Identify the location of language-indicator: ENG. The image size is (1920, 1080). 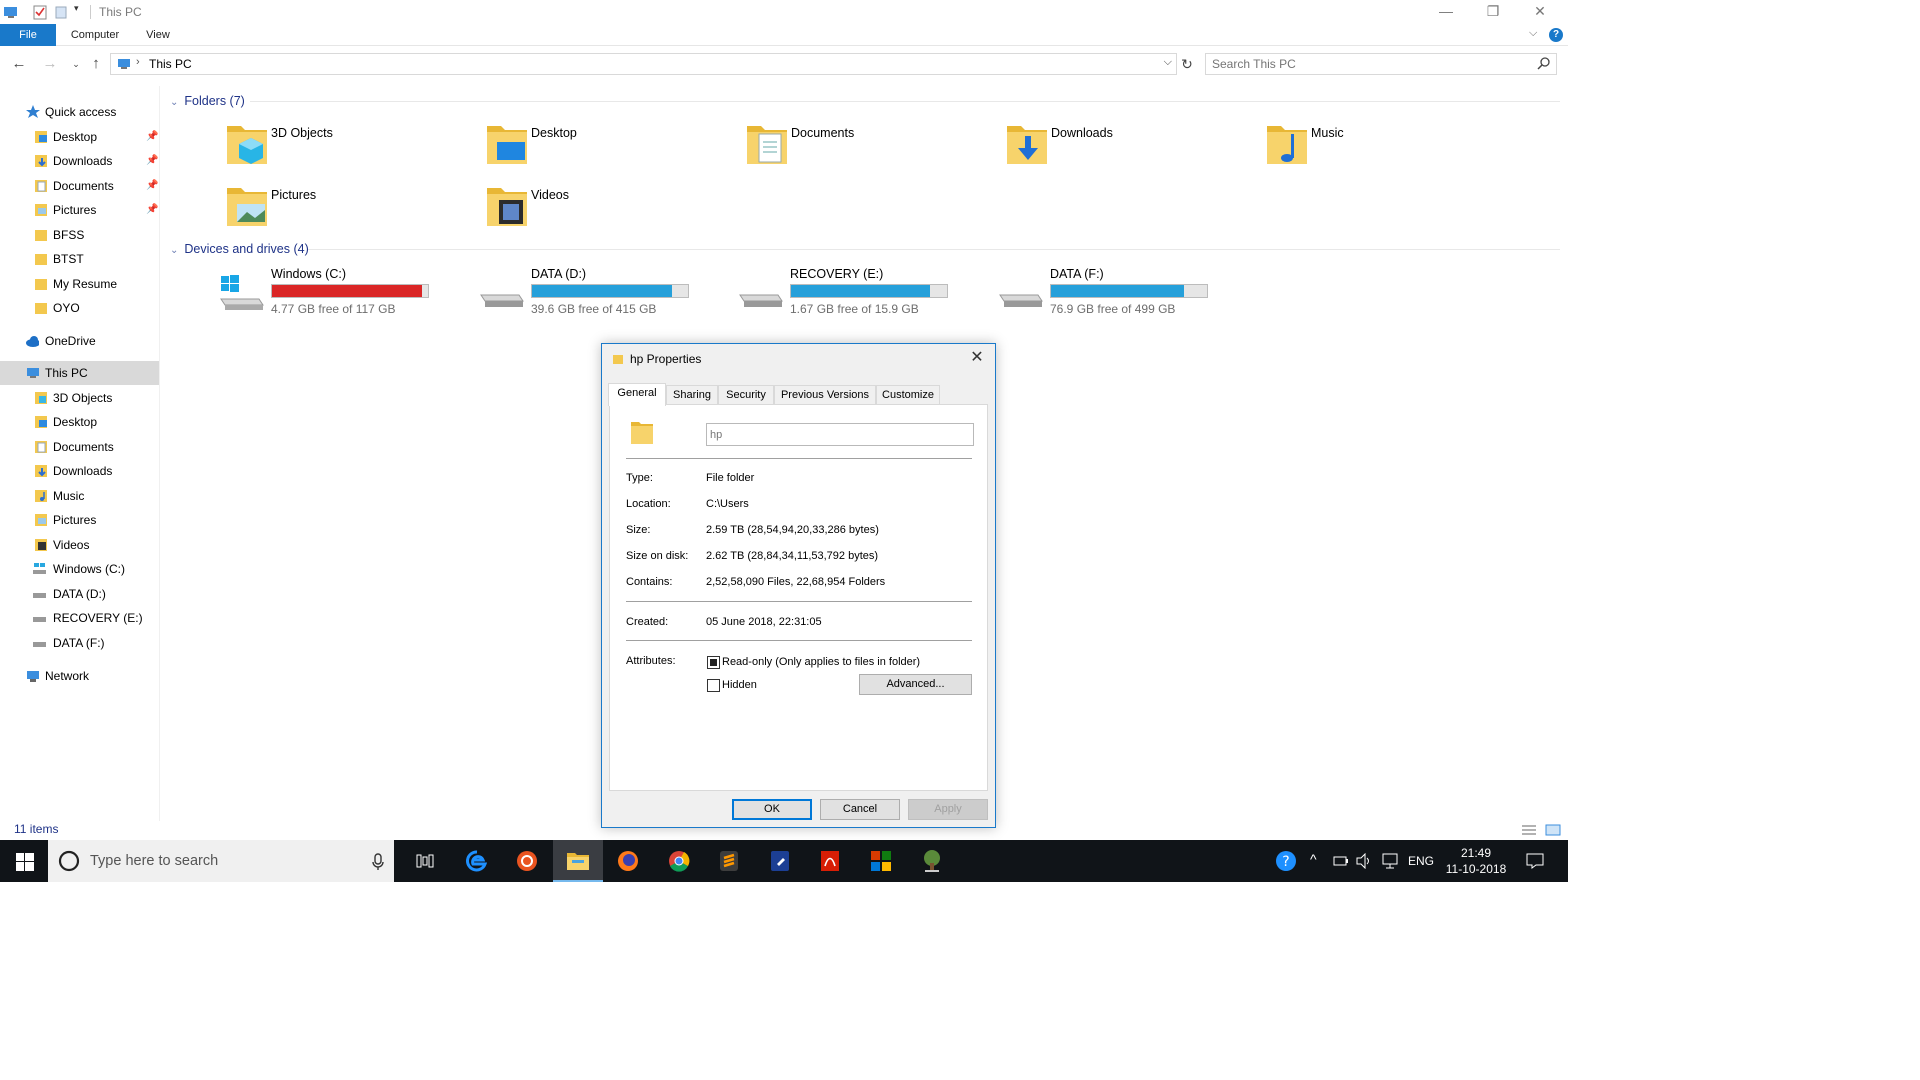
(1421, 861).